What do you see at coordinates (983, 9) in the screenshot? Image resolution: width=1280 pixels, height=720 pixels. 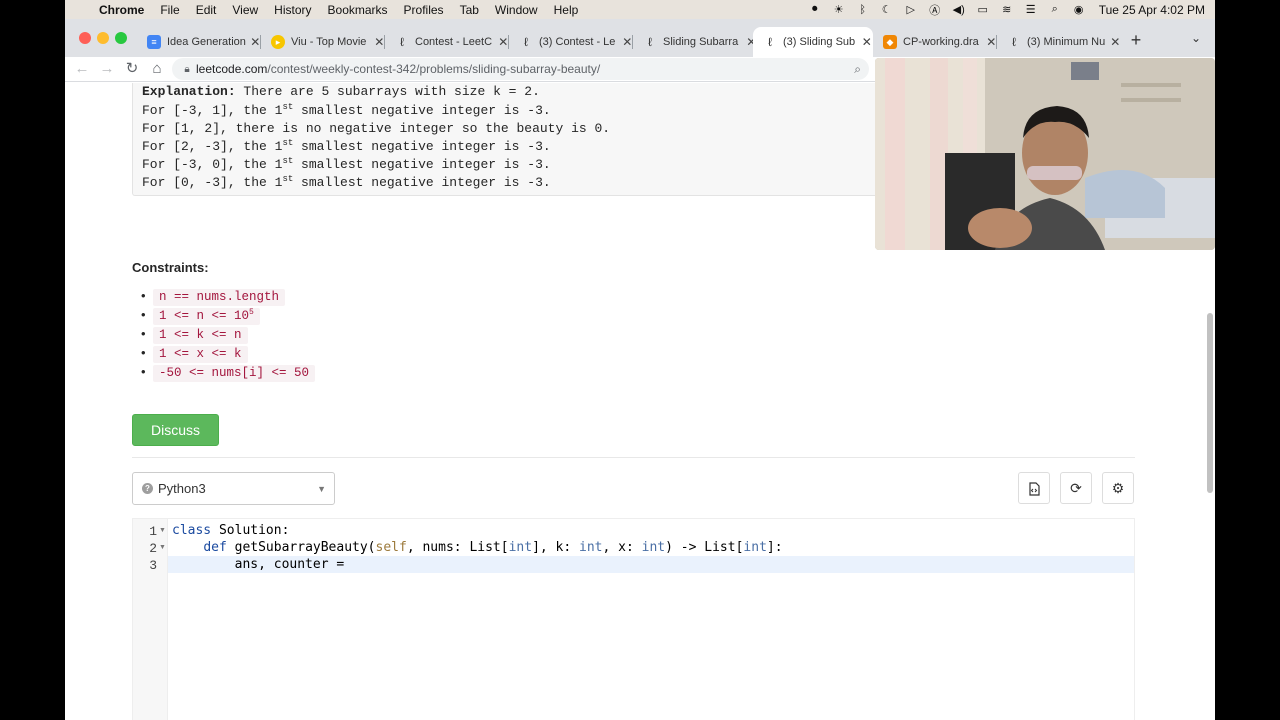 I see `battery-icon: ▭` at bounding box center [983, 9].